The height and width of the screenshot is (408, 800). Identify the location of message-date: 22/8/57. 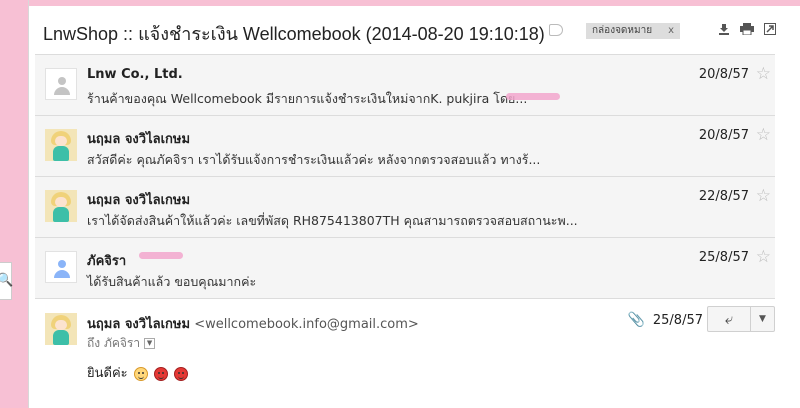
(723, 196).